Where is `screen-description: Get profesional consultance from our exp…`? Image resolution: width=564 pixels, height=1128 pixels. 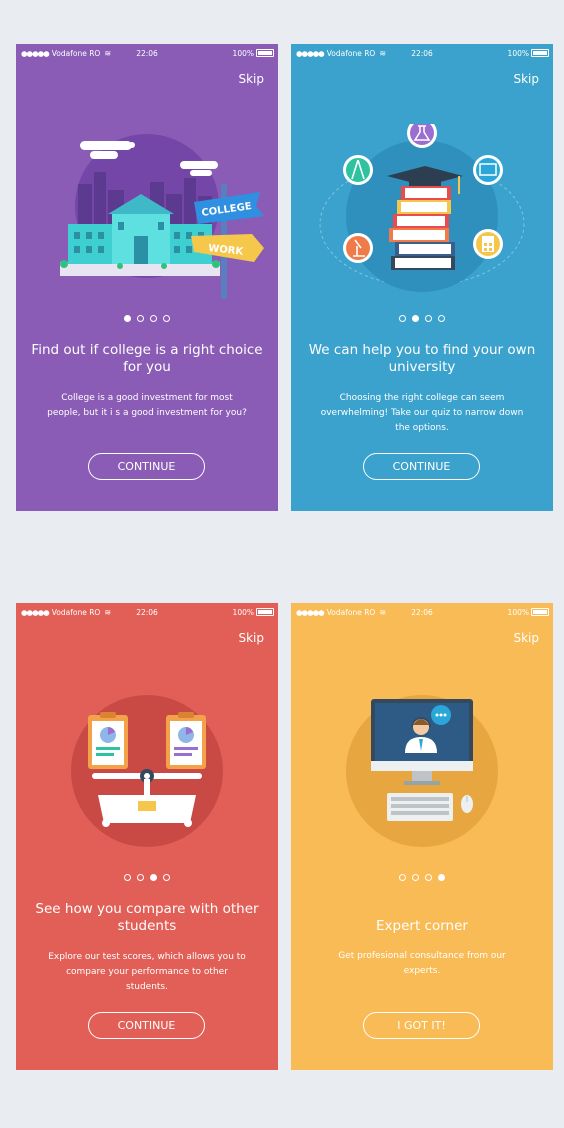
screen-description: Get profesional consultance from our exp… is located at coordinates (422, 963).